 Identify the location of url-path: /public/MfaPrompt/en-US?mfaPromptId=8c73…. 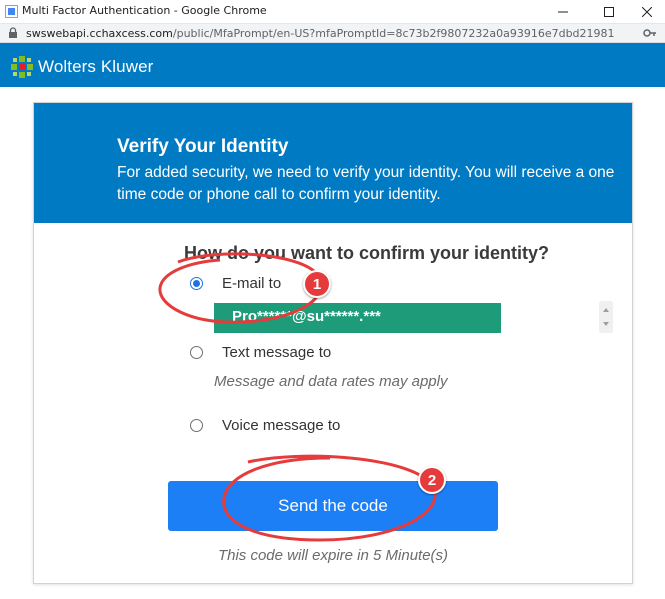
(393, 33).